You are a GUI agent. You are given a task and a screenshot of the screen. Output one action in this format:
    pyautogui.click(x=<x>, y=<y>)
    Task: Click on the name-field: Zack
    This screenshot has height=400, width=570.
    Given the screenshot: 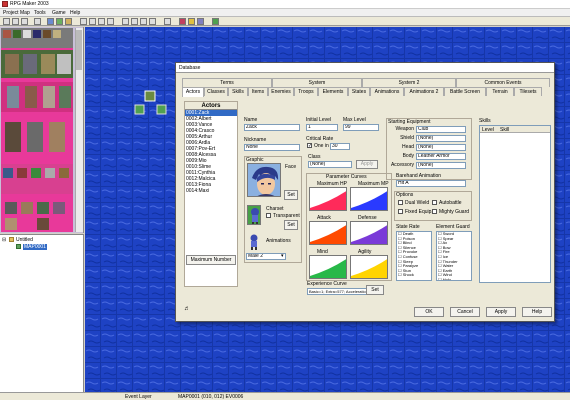 What is the action you would take?
    pyautogui.click(x=272, y=127)
    